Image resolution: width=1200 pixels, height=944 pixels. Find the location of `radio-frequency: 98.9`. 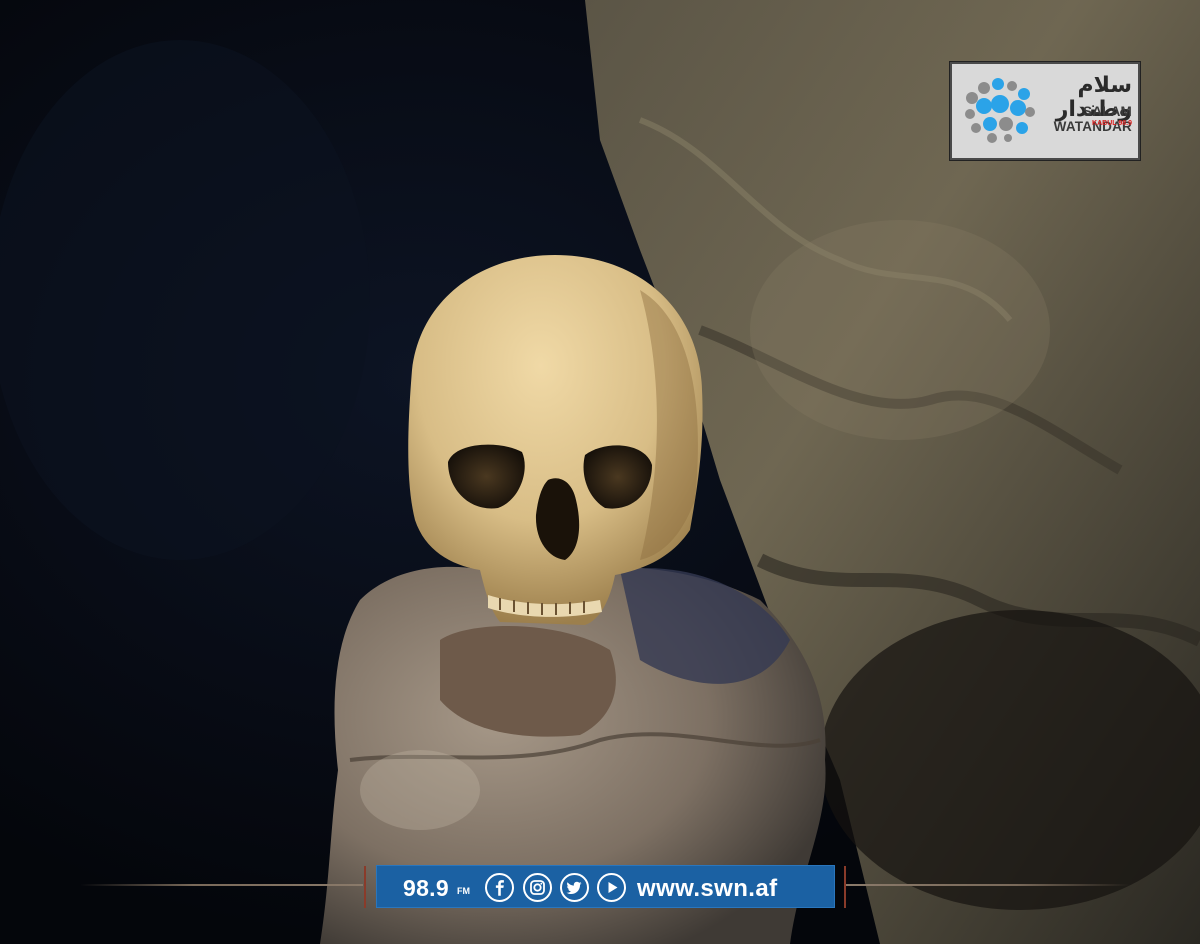

radio-frequency: 98.9 is located at coordinates (426, 888).